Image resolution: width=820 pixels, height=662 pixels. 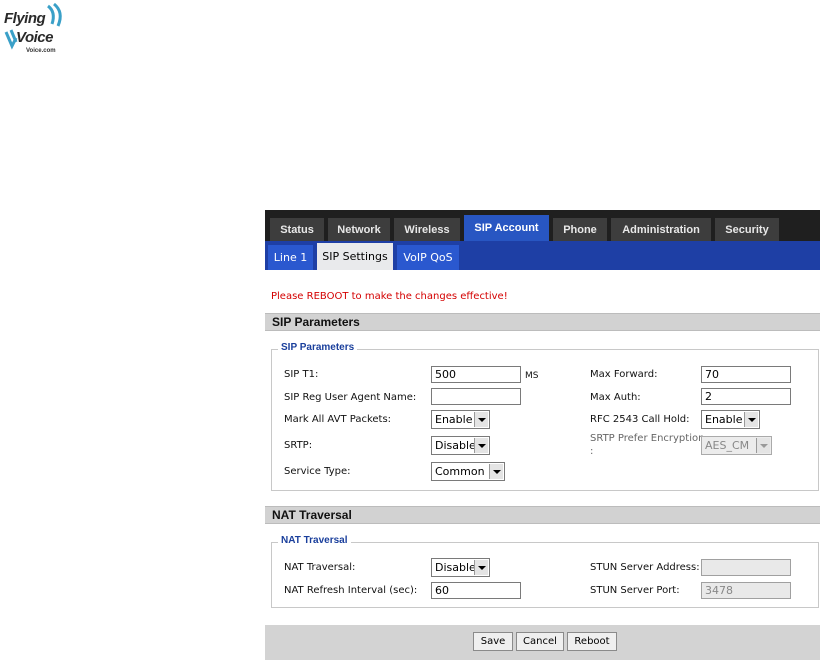 I want to click on nat-traversal-label: NAT Traversal:, so click(x=320, y=567).